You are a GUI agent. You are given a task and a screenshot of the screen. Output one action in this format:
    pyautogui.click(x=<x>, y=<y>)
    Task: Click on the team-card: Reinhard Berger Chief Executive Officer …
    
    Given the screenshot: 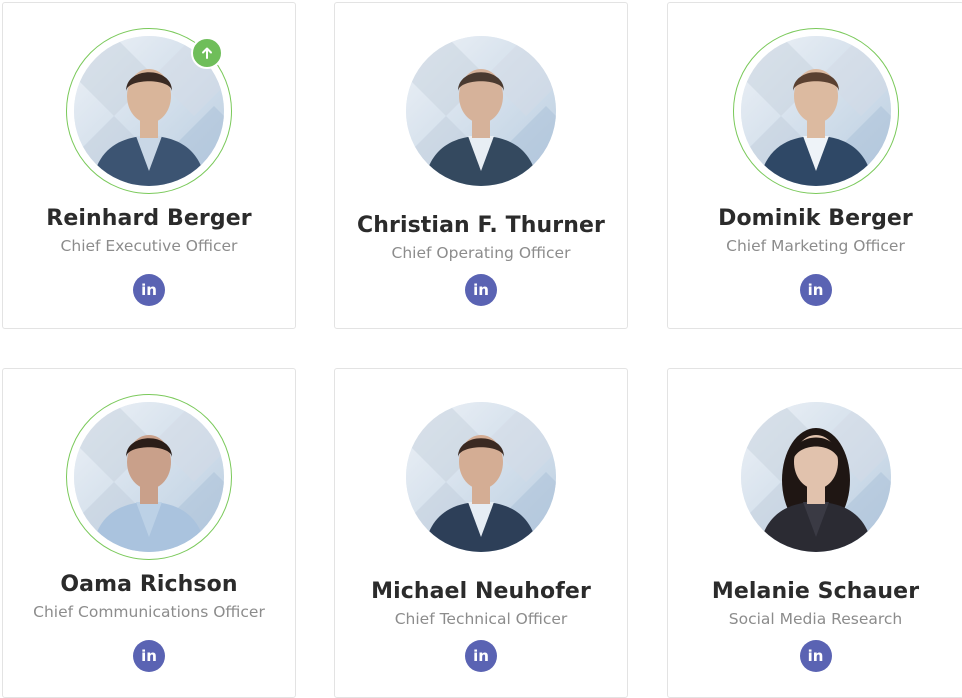 What is the action you would take?
    pyautogui.click(x=149, y=165)
    